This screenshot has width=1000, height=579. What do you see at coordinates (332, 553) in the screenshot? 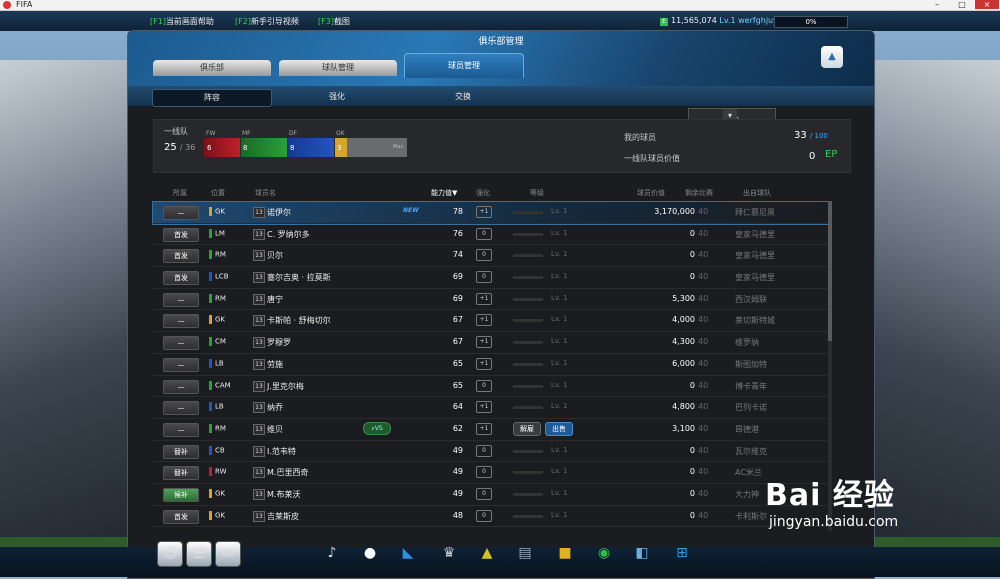
I see `whistle-icon: ♪` at bounding box center [332, 553].